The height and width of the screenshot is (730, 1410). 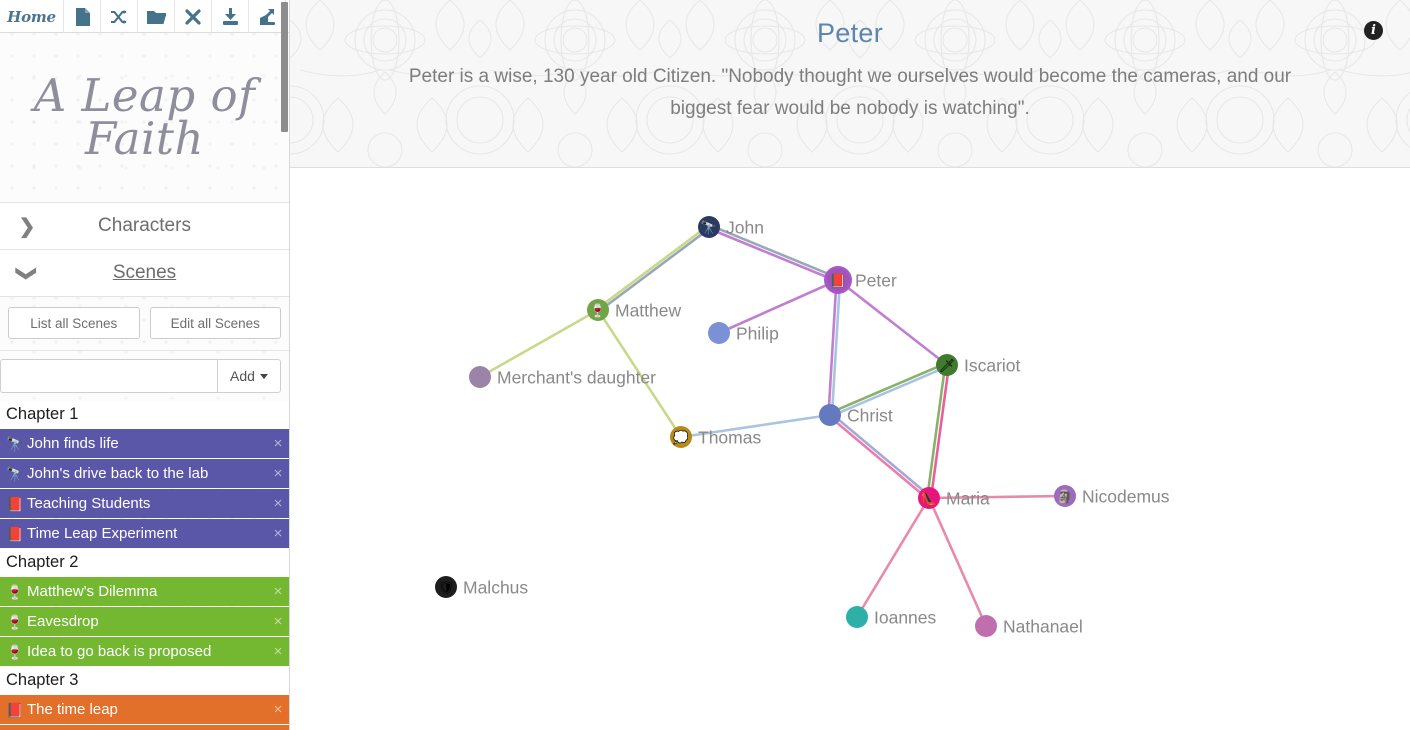 I want to click on scenes-section-header: ❯ Scenes, so click(x=144, y=273).